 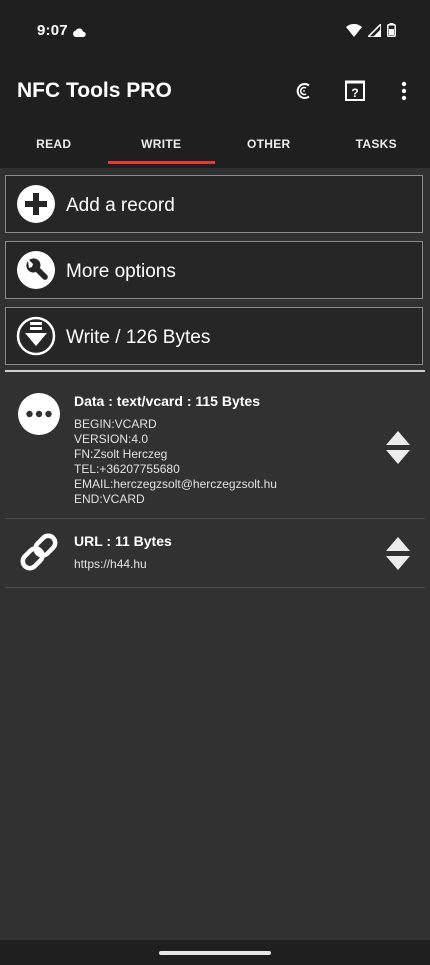 What do you see at coordinates (269, 144) in the screenshot?
I see `tab-other: OTHER` at bounding box center [269, 144].